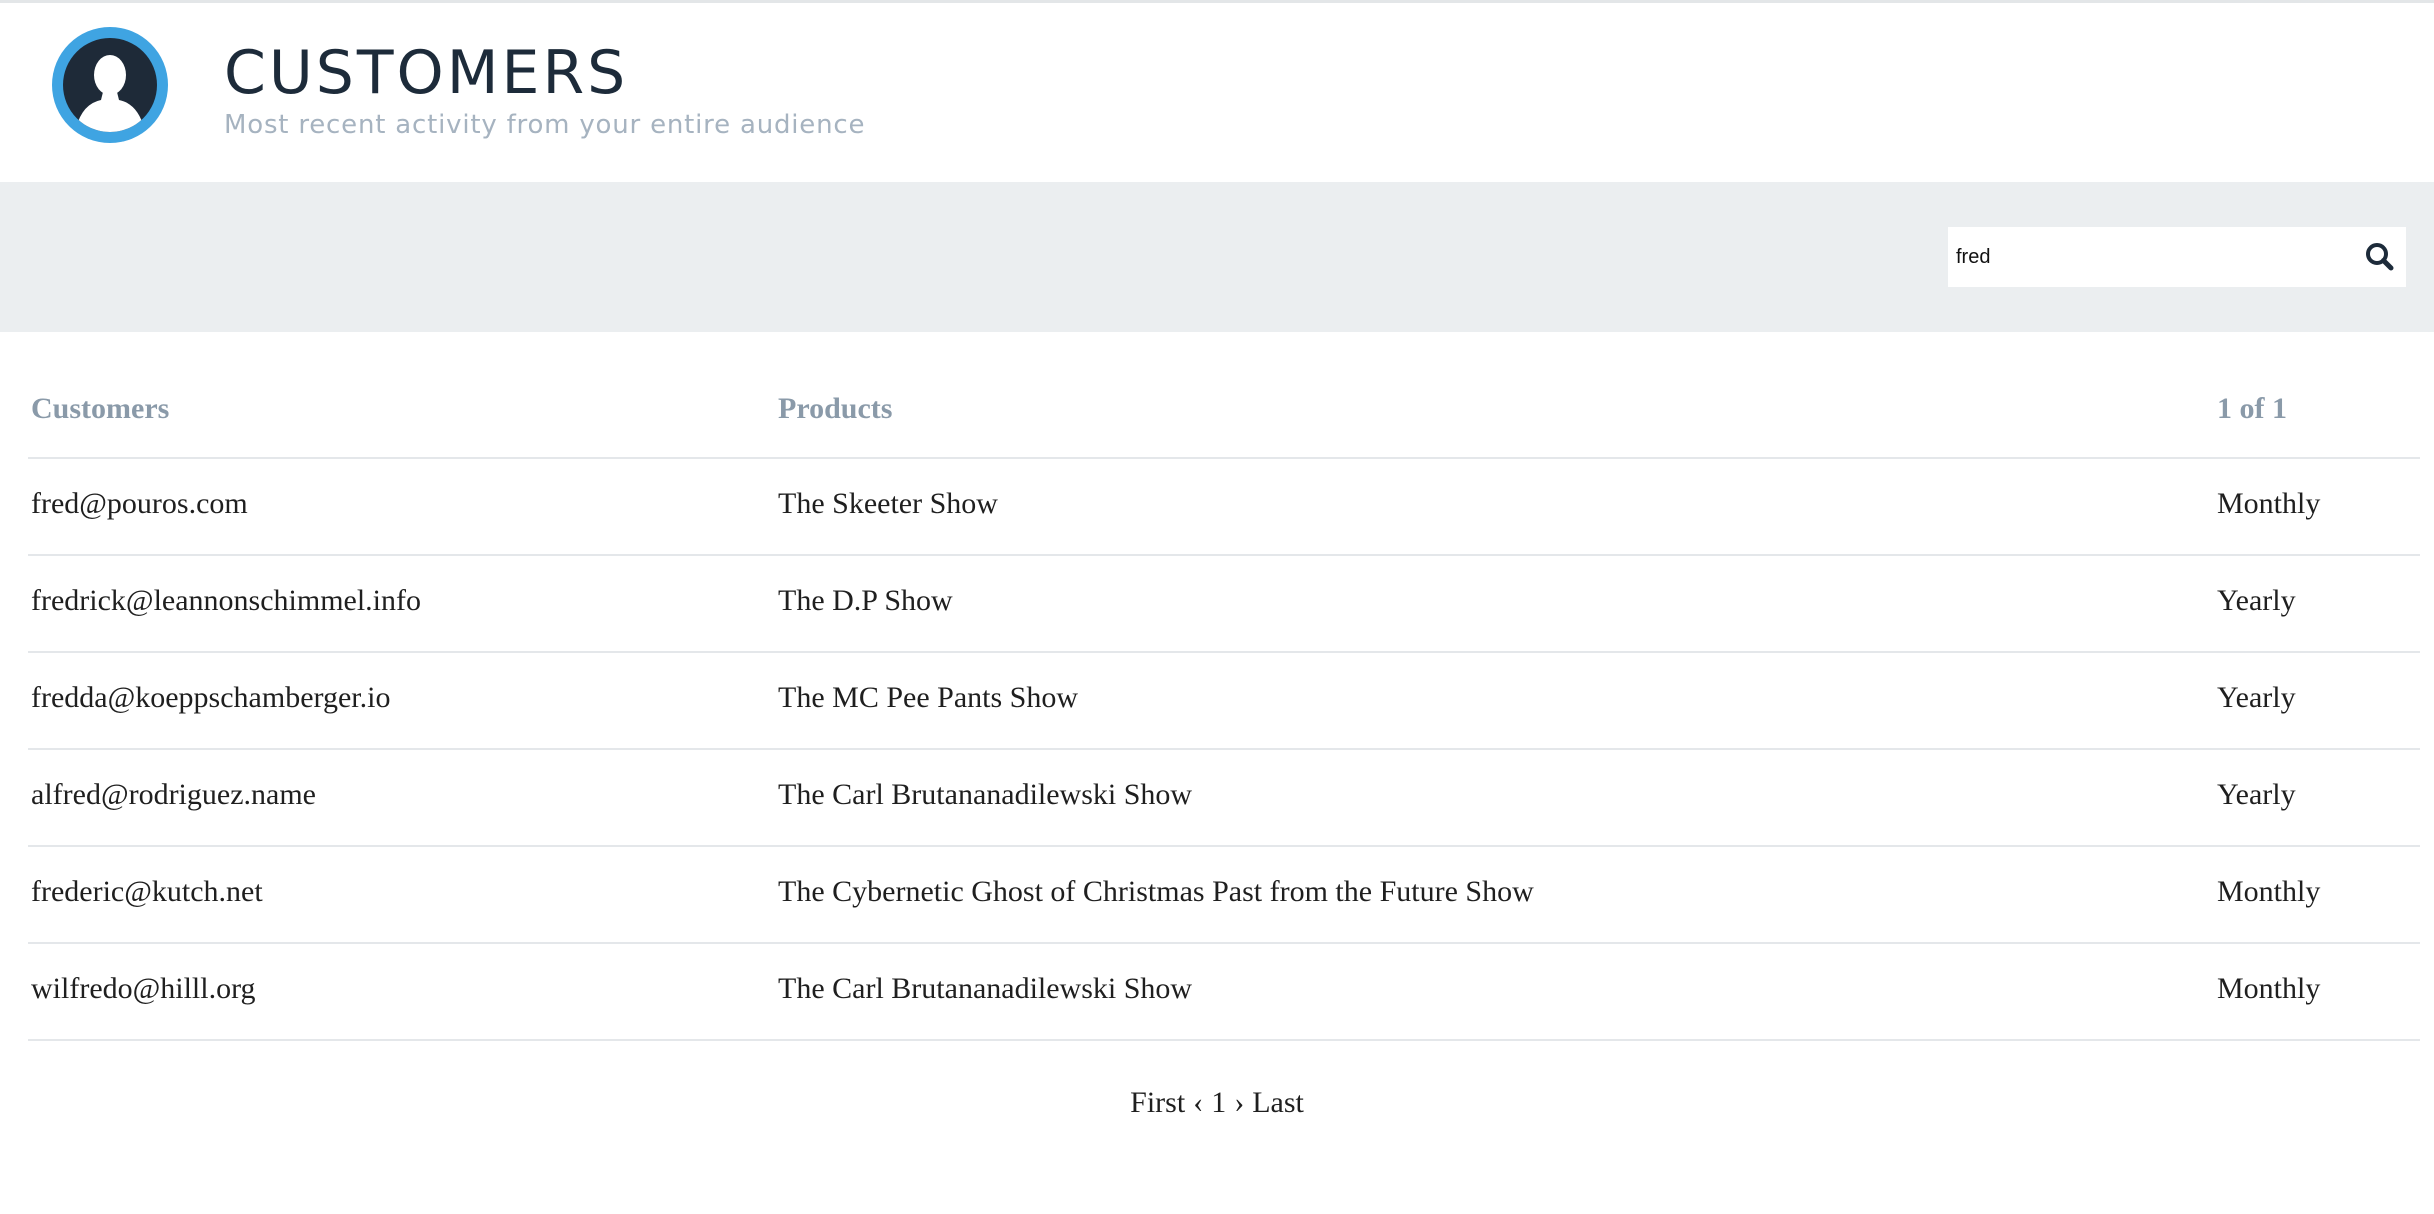  What do you see at coordinates (835, 409) in the screenshot?
I see `column-header-products: Products` at bounding box center [835, 409].